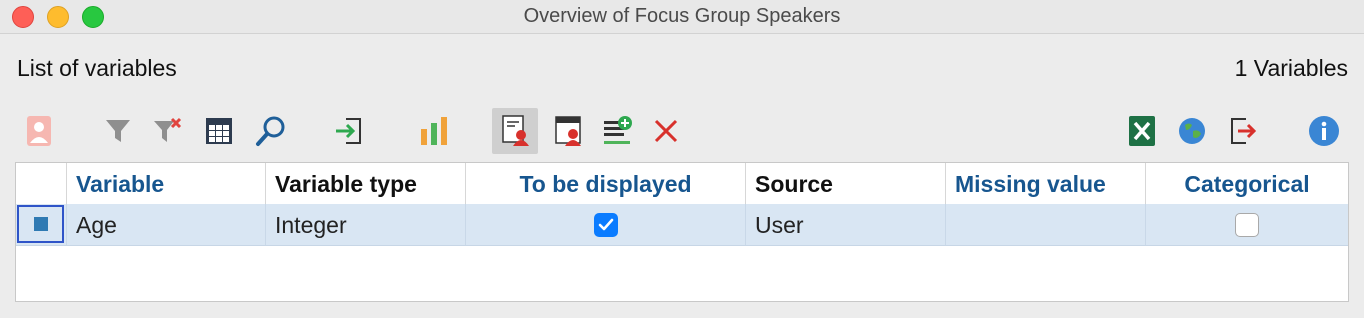 This screenshot has width=1364, height=318. I want to click on cell-to-be-displayed, so click(606, 224).